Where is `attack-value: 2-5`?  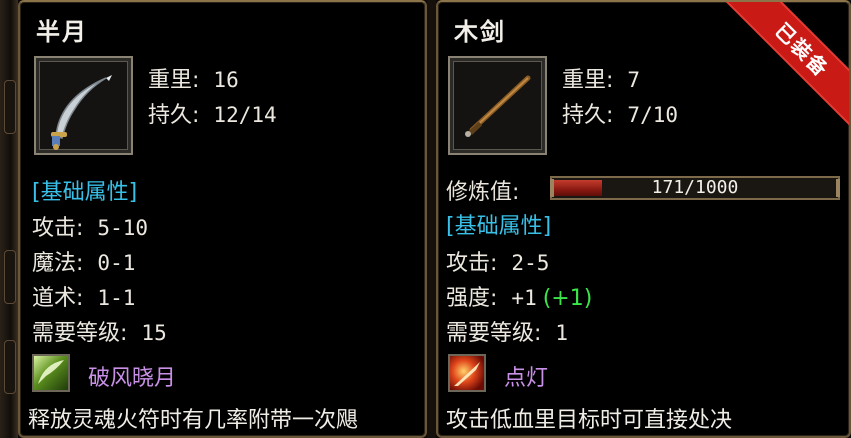 attack-value: 2-5 is located at coordinates (530, 263).